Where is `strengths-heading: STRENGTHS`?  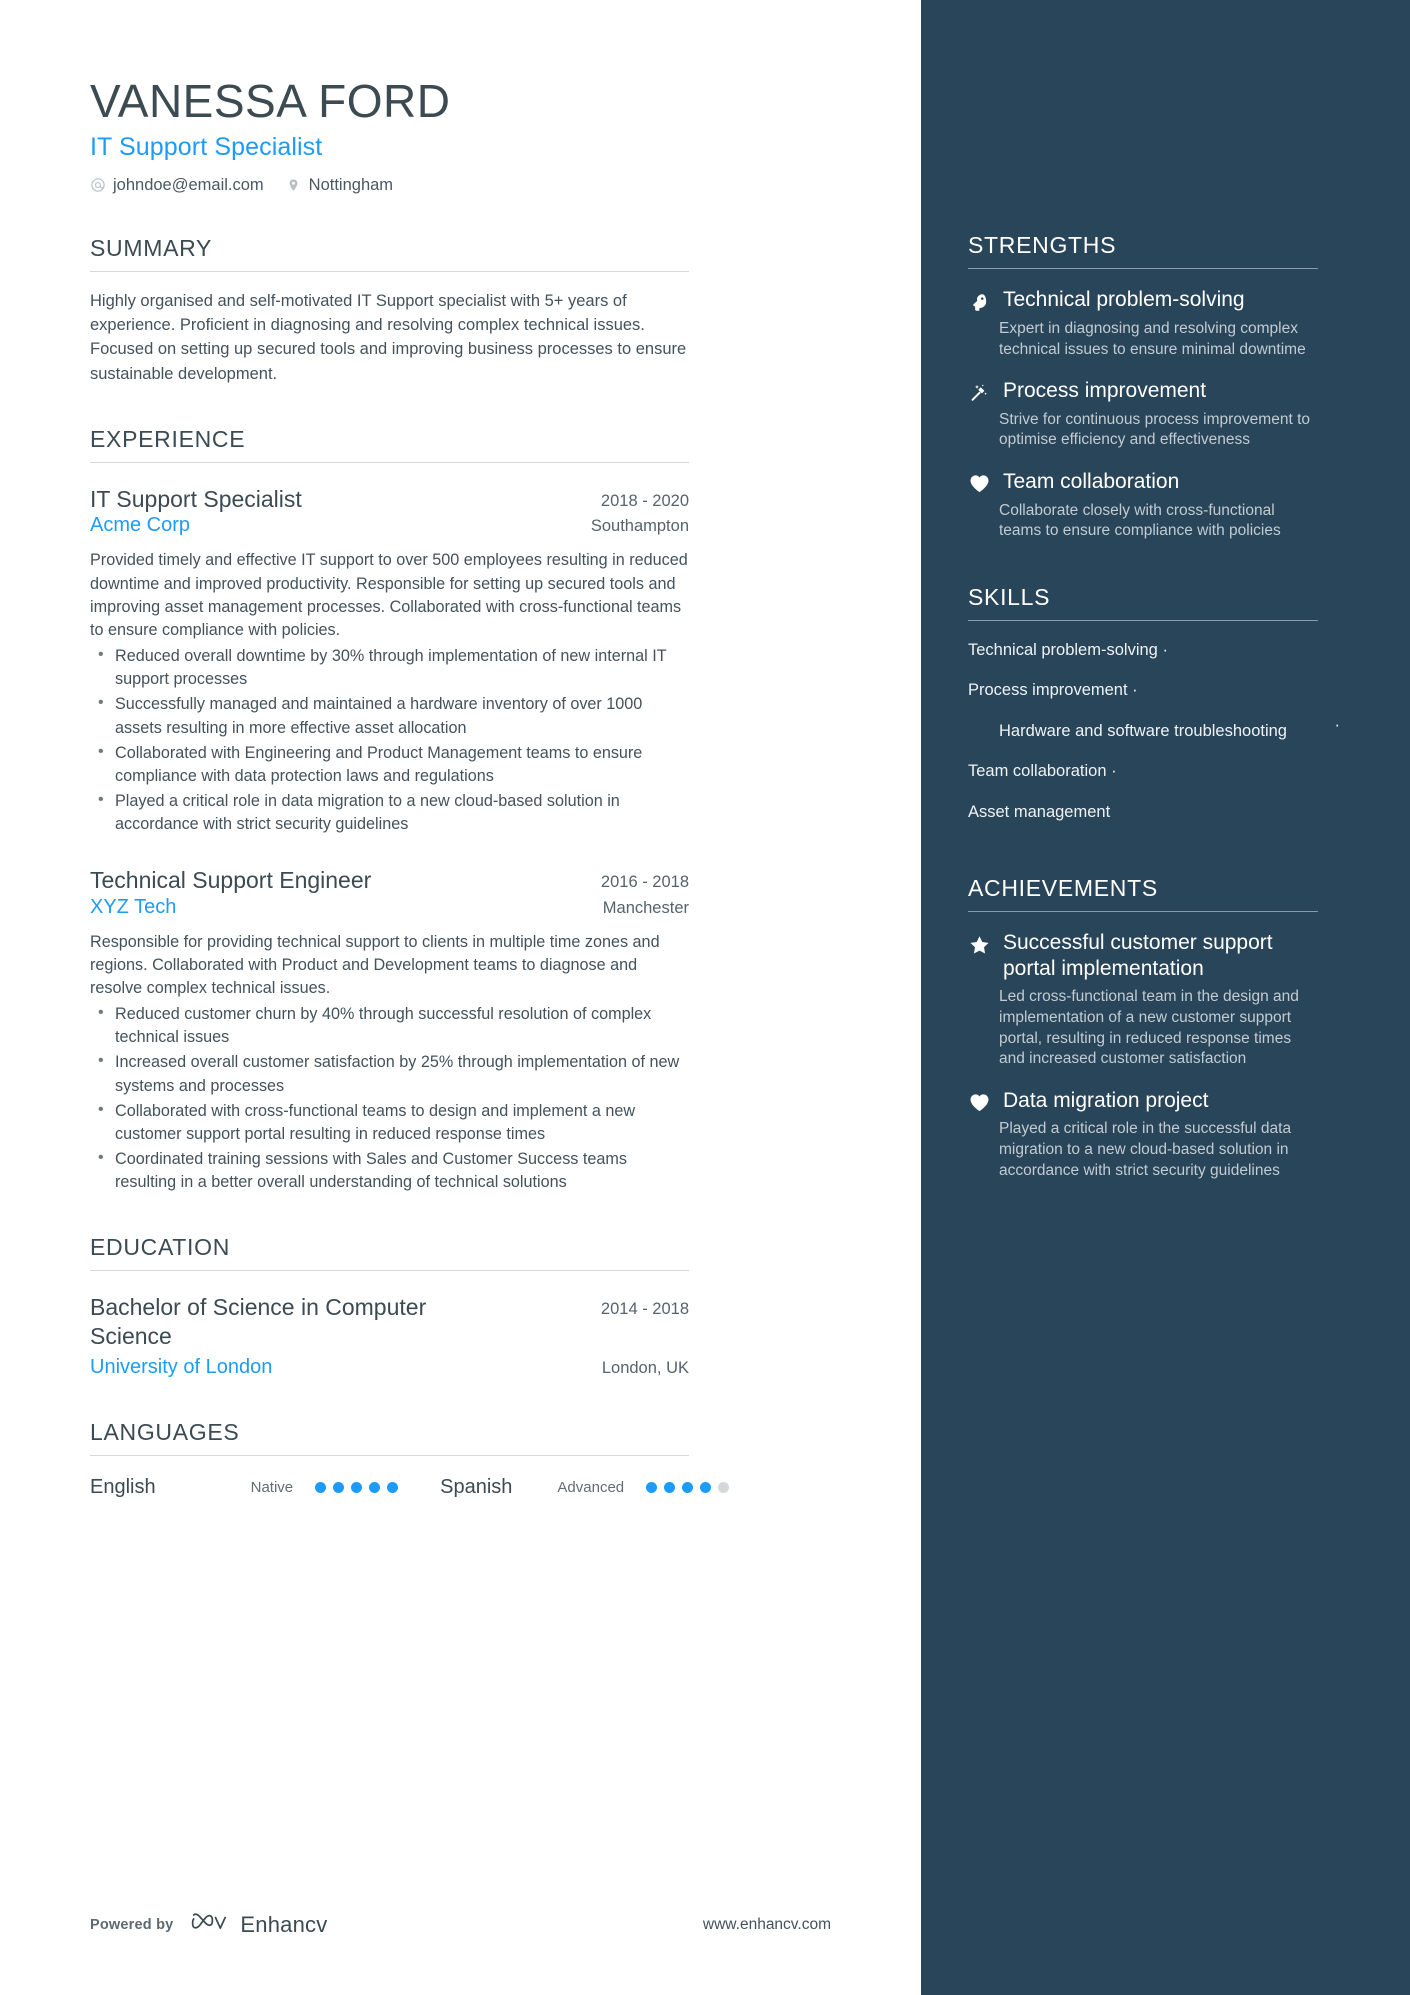
strengths-heading: STRENGTHS is located at coordinates (1042, 245).